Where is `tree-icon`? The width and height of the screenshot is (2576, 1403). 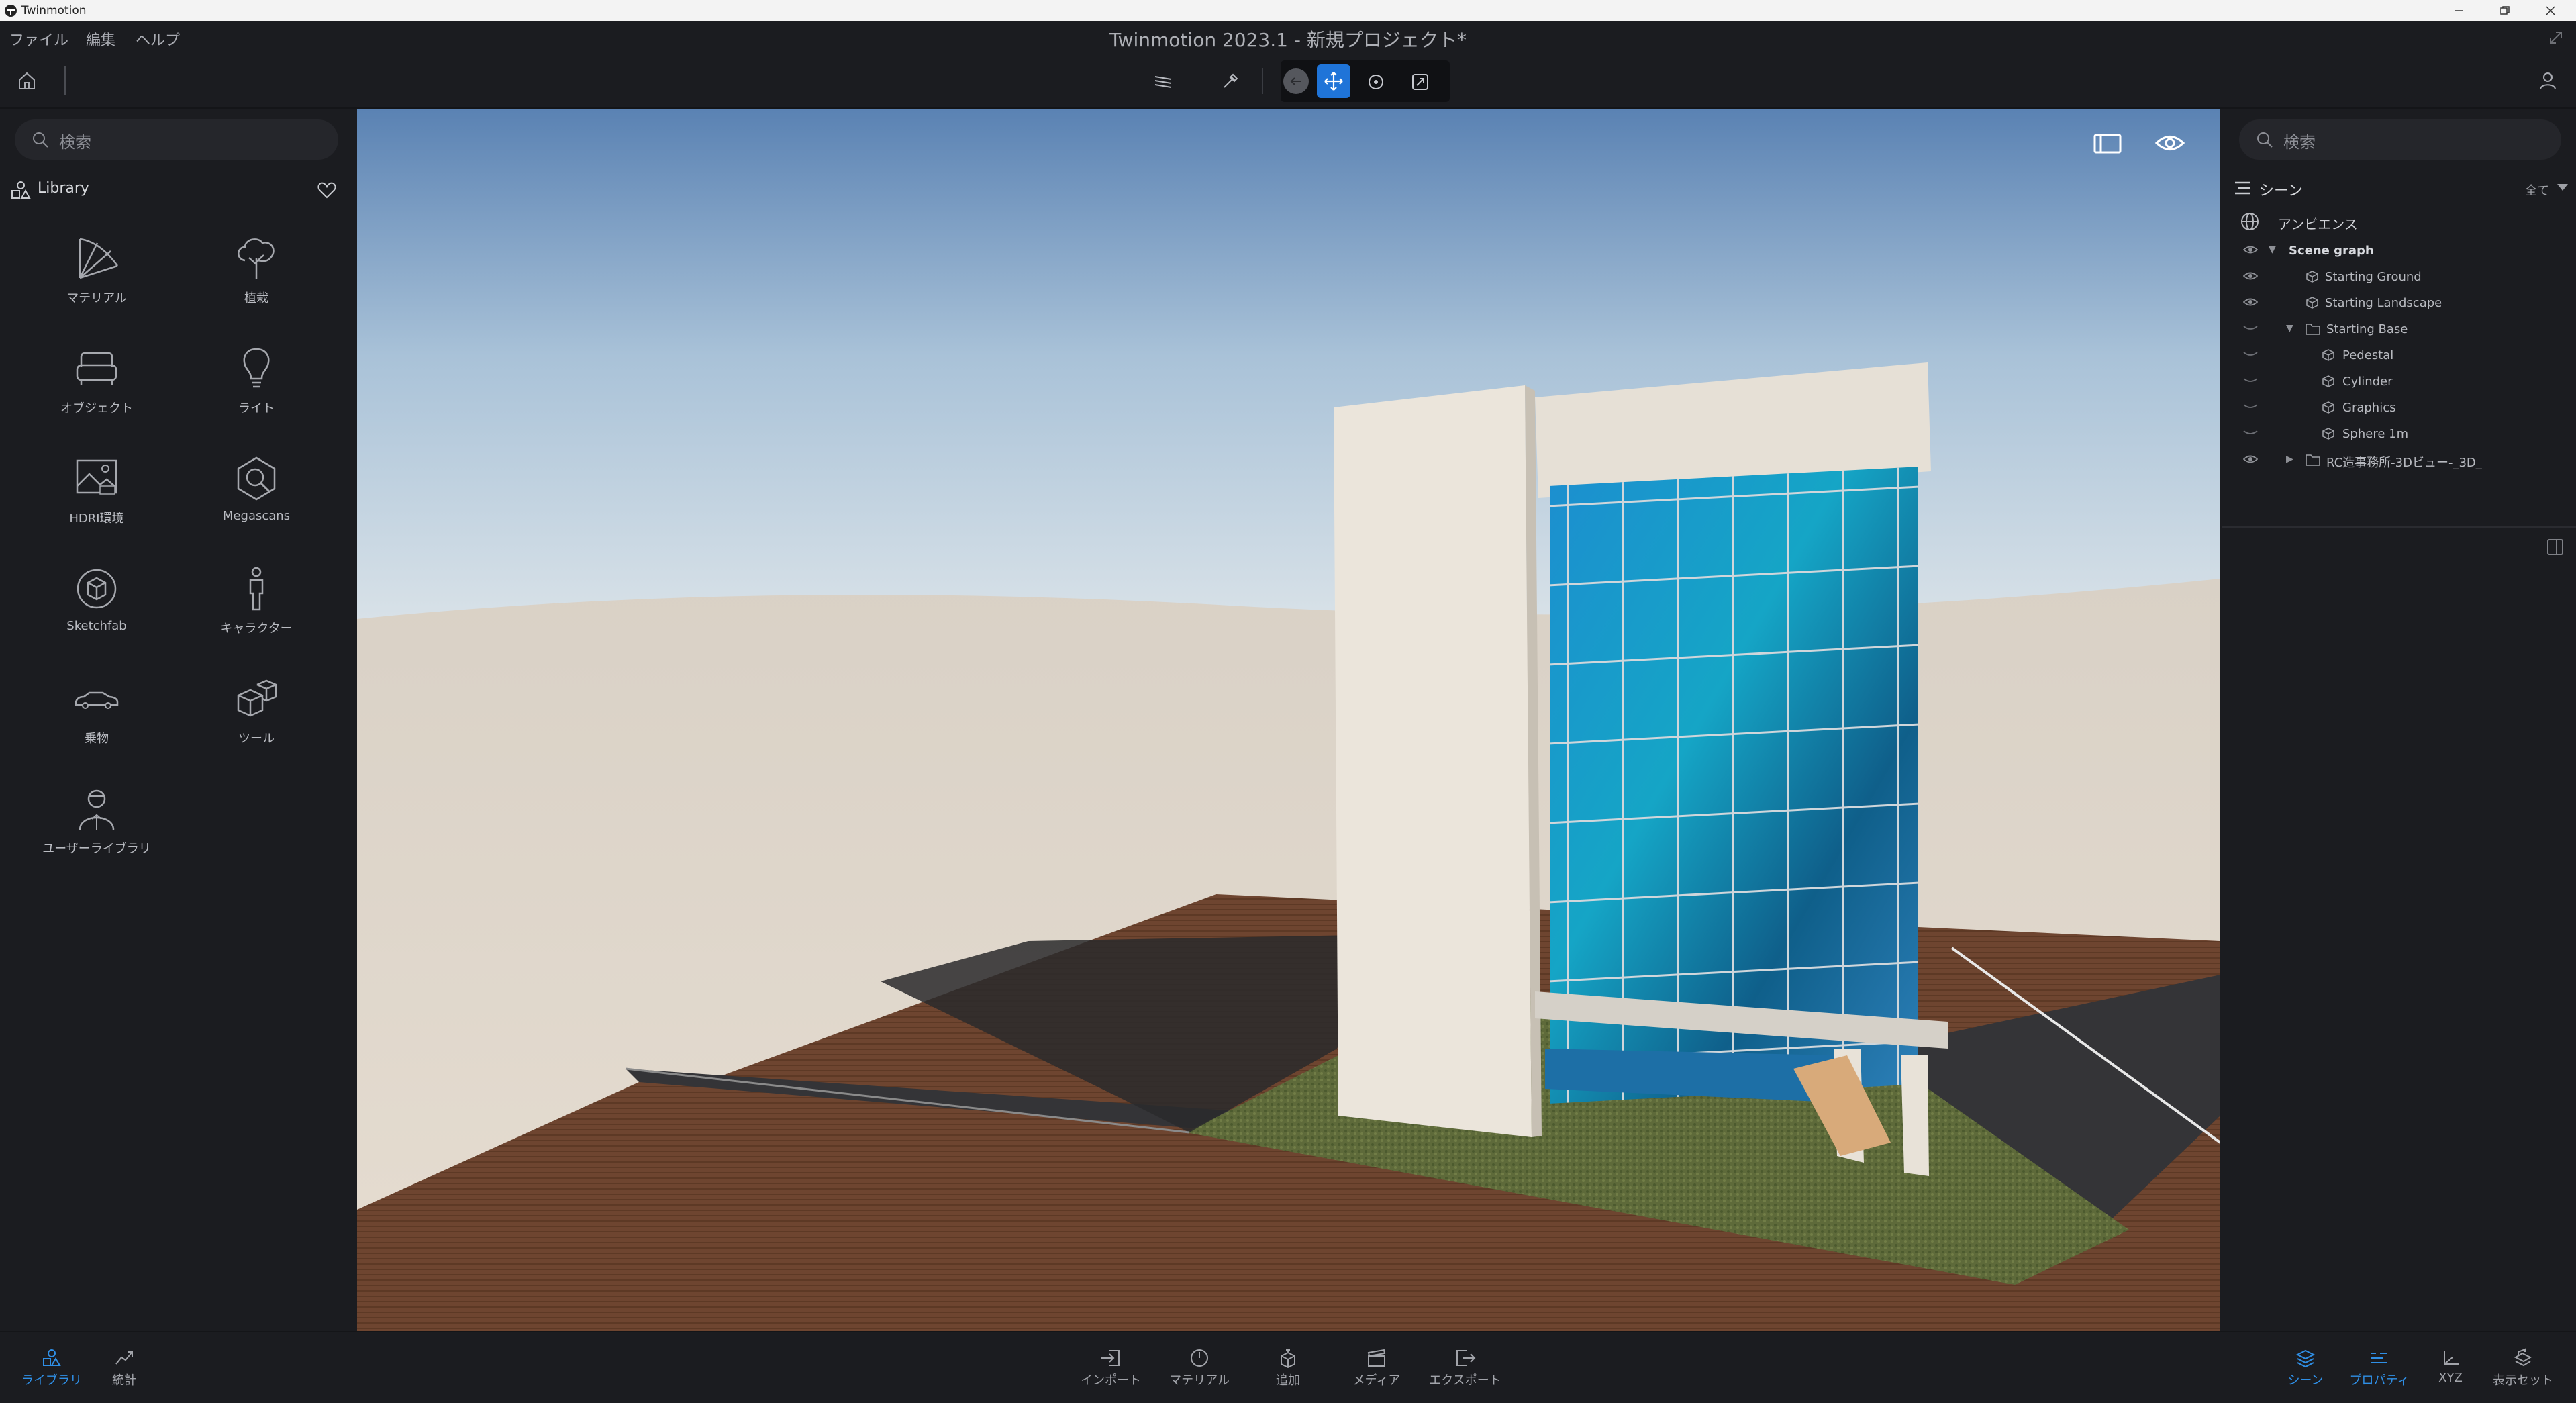 tree-icon is located at coordinates (256, 259).